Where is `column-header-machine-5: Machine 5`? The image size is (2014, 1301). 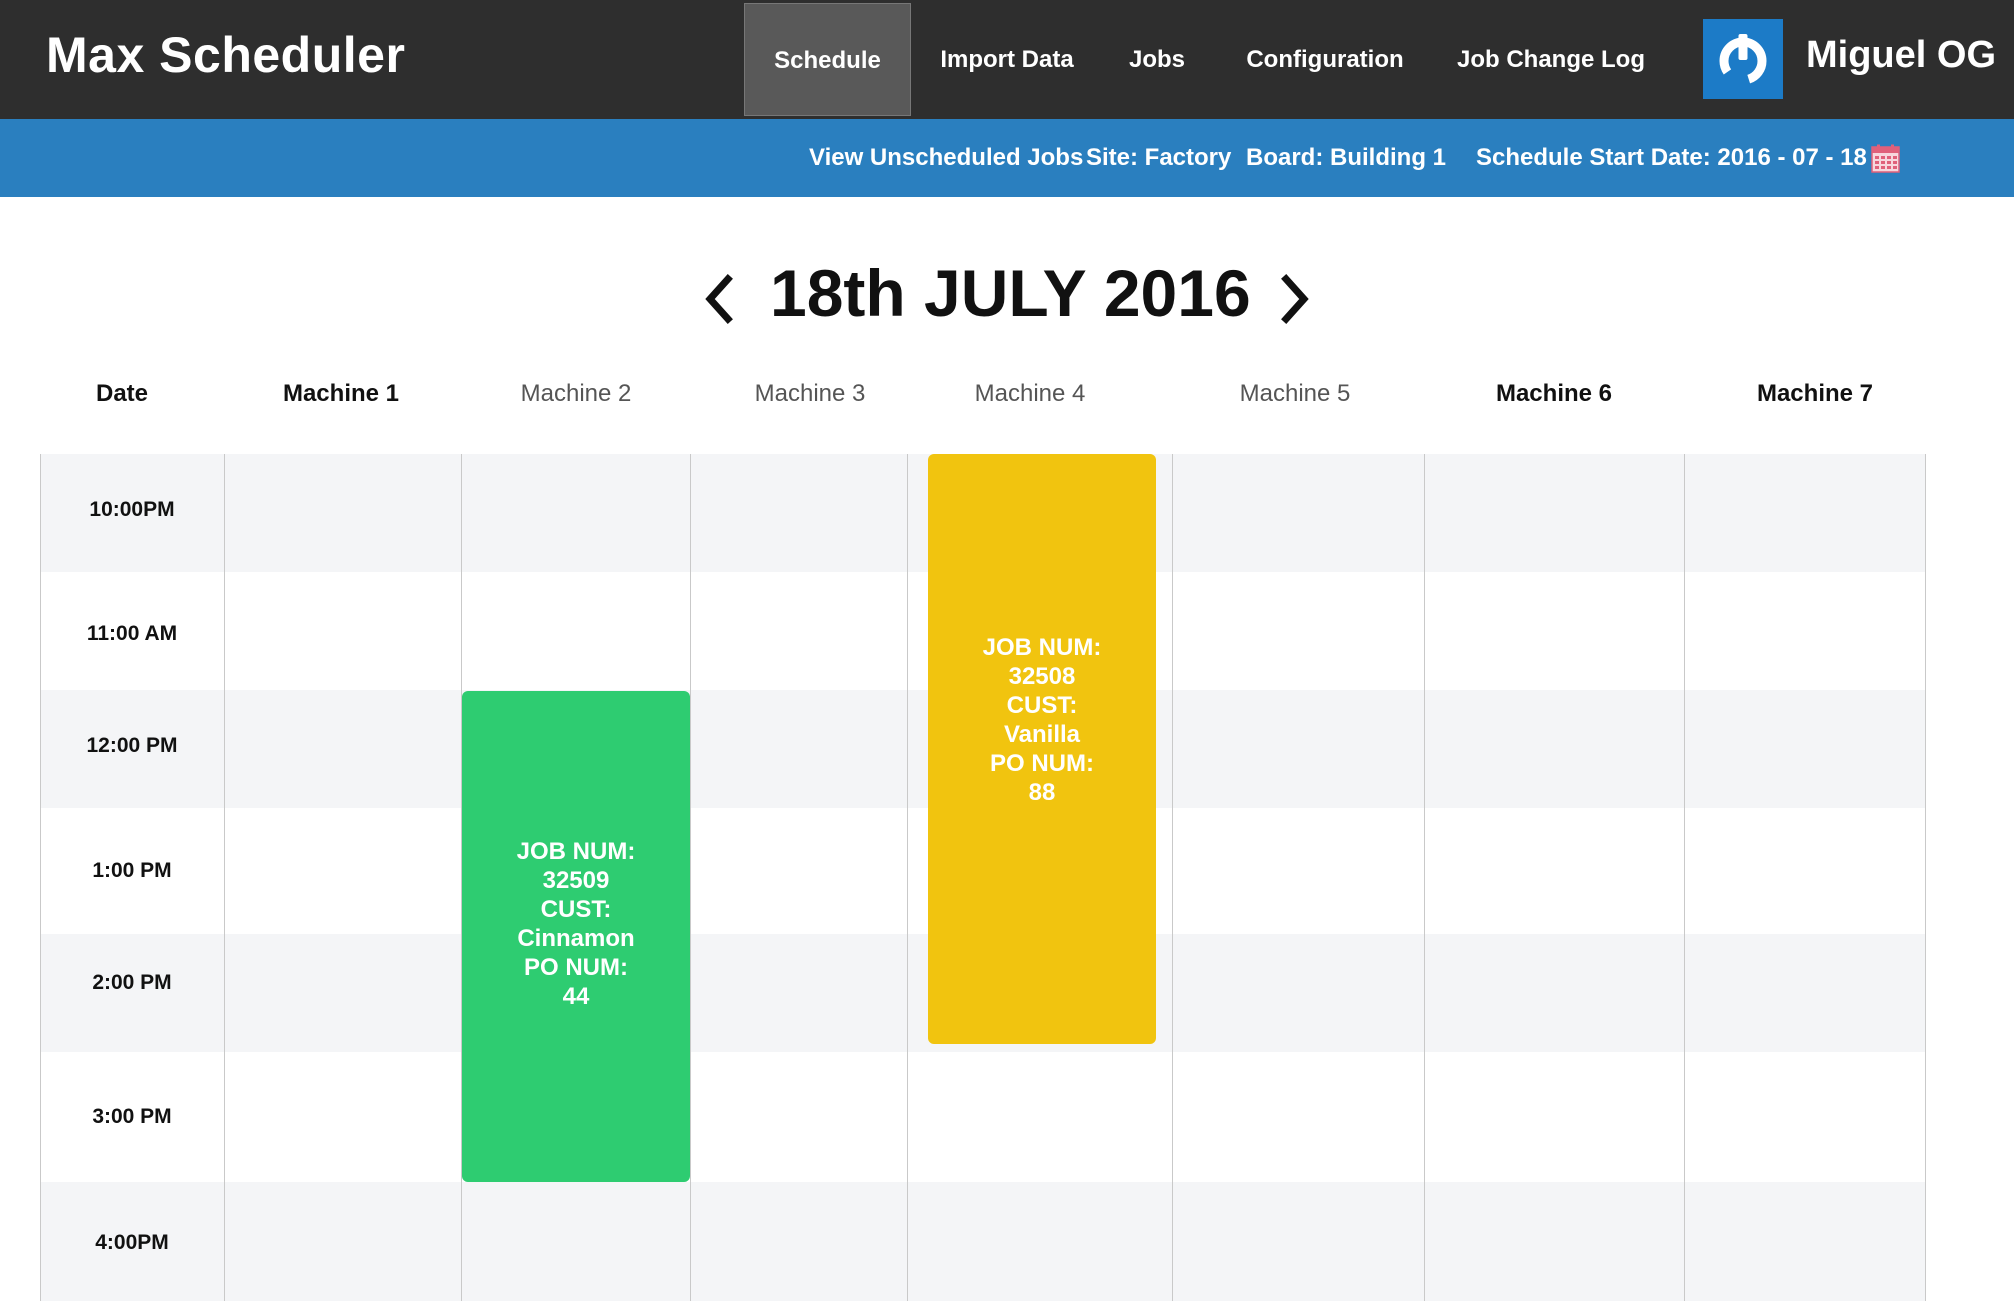
column-header-machine-5: Machine 5 is located at coordinates (1295, 393).